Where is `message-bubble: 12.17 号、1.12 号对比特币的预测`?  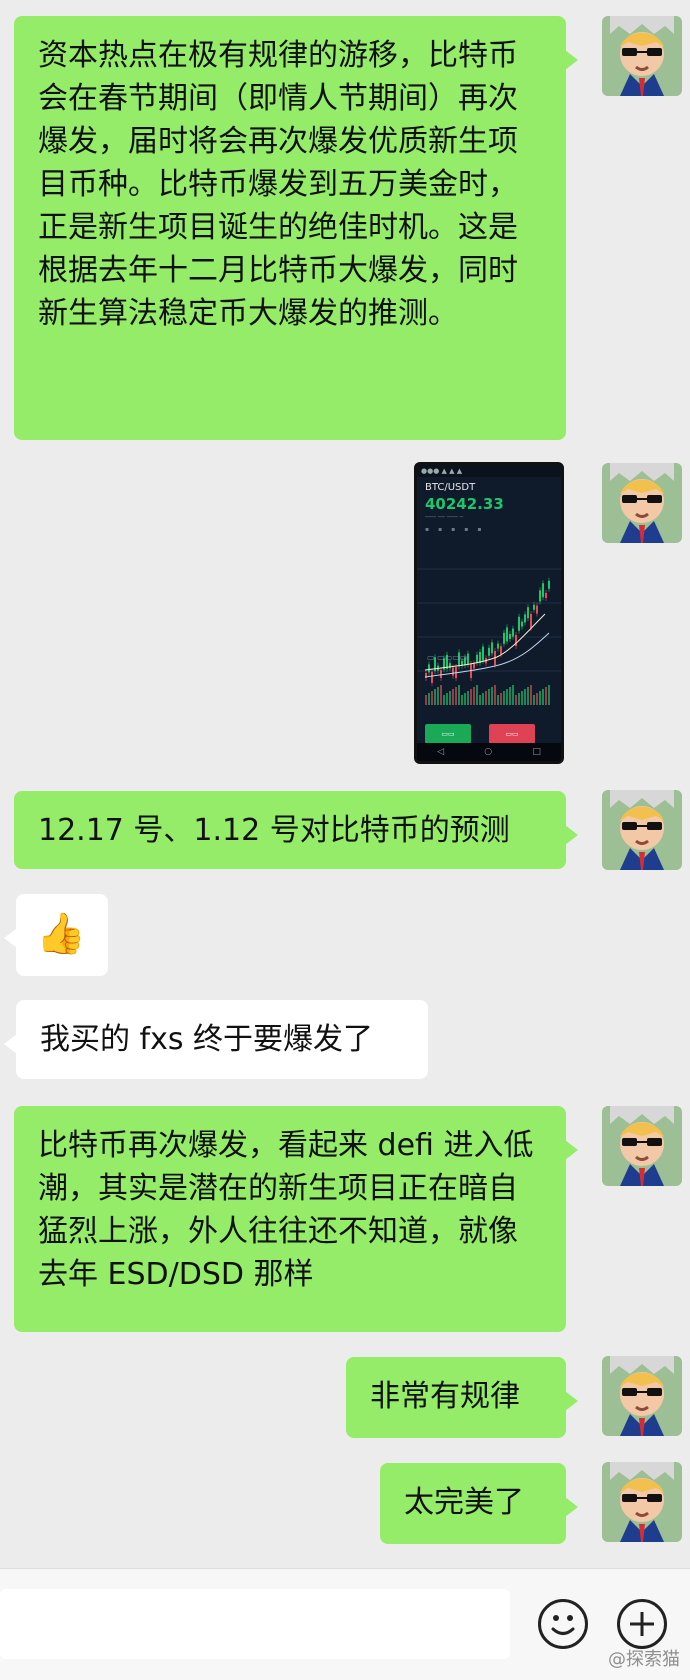 message-bubble: 12.17 号、1.12 号对比特币的预测 is located at coordinates (296, 830).